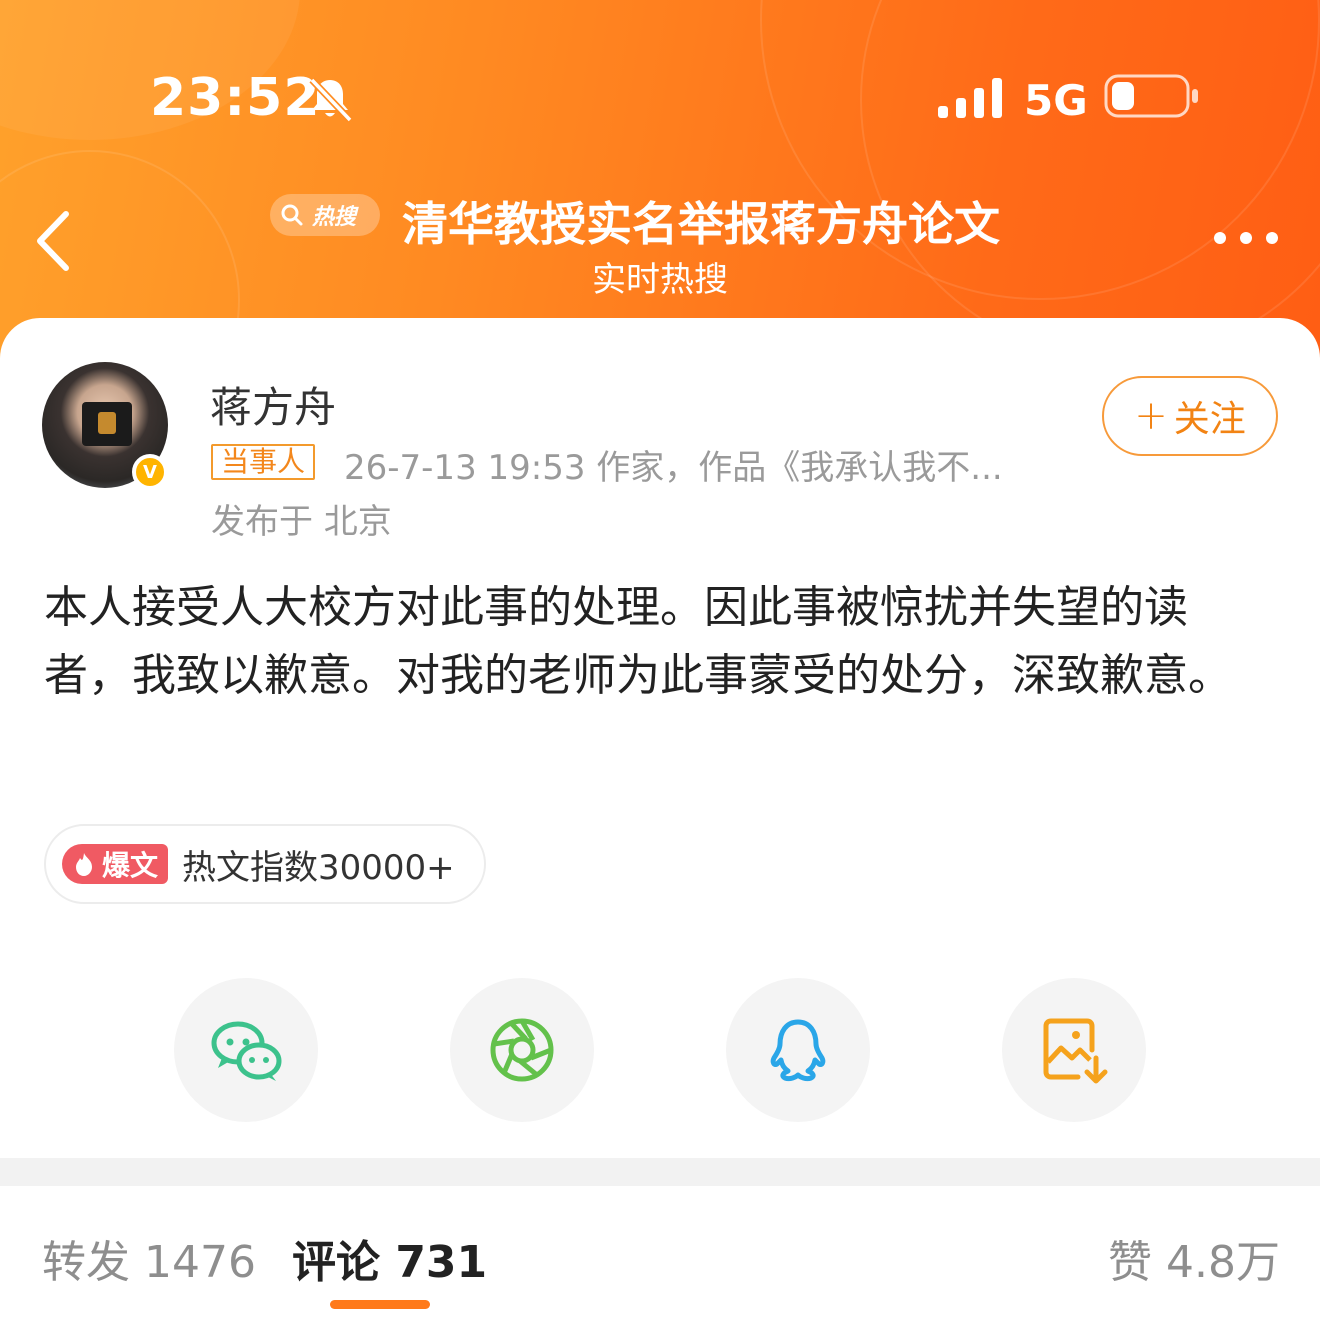 The height and width of the screenshot is (1320, 1320). Describe the element at coordinates (1151, 96) in the screenshot. I see `battery-icon` at that location.